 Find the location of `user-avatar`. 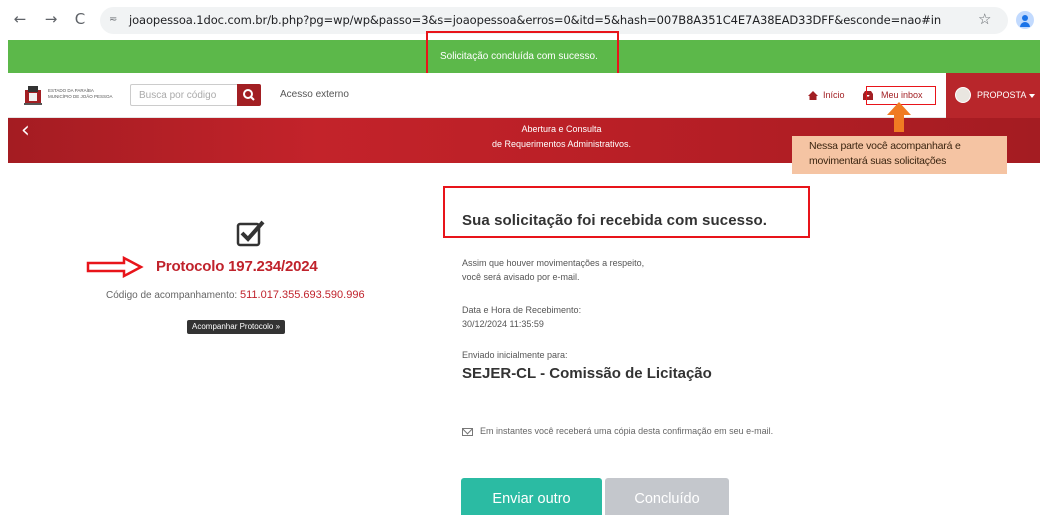

user-avatar is located at coordinates (963, 95).